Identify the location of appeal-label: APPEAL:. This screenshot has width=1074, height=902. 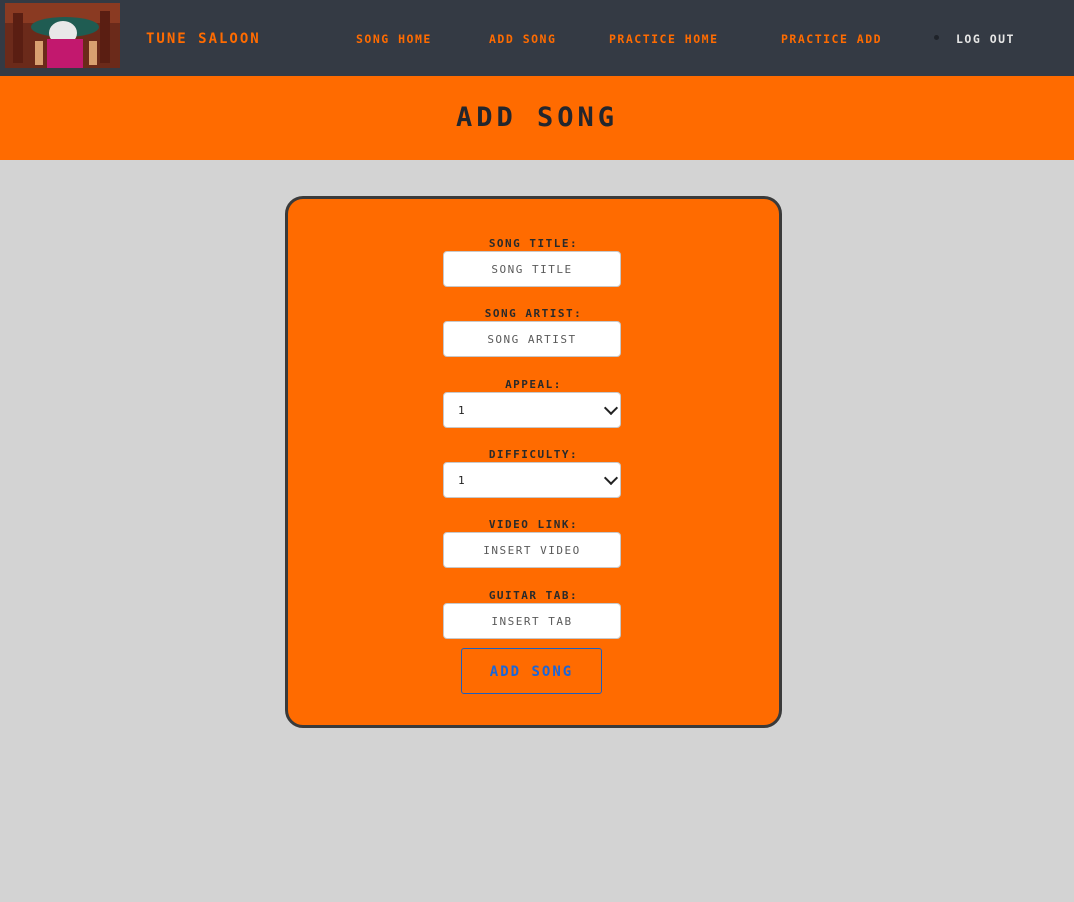
(533, 384).